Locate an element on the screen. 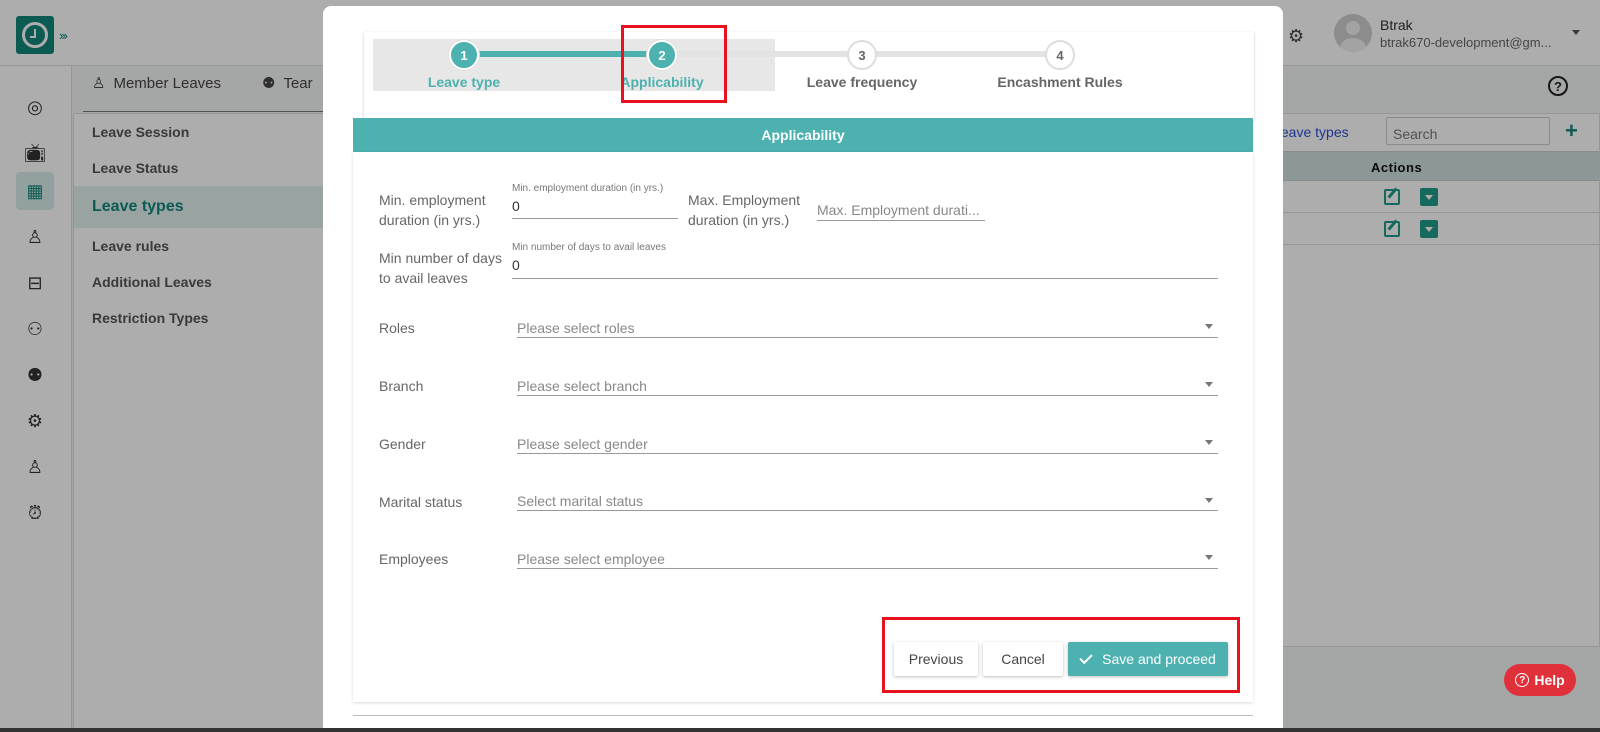  branch-label: Branch is located at coordinates (401, 386).